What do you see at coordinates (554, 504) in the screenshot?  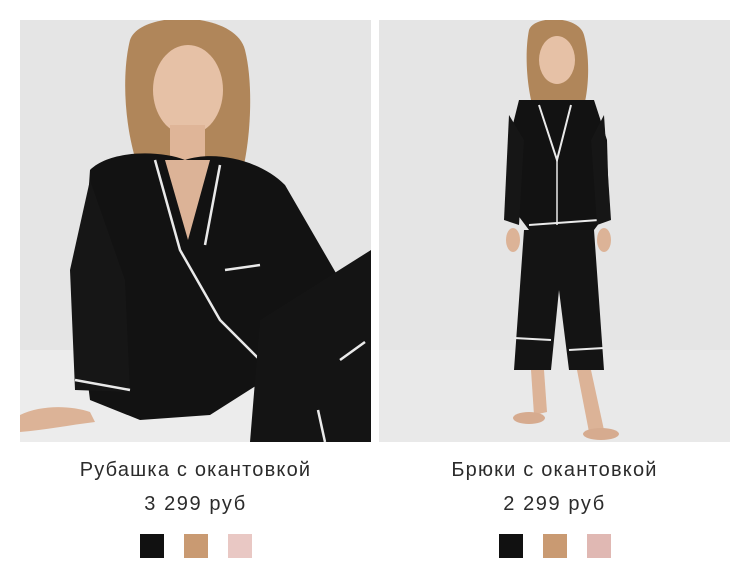 I see `product-price: 2 299 руб` at bounding box center [554, 504].